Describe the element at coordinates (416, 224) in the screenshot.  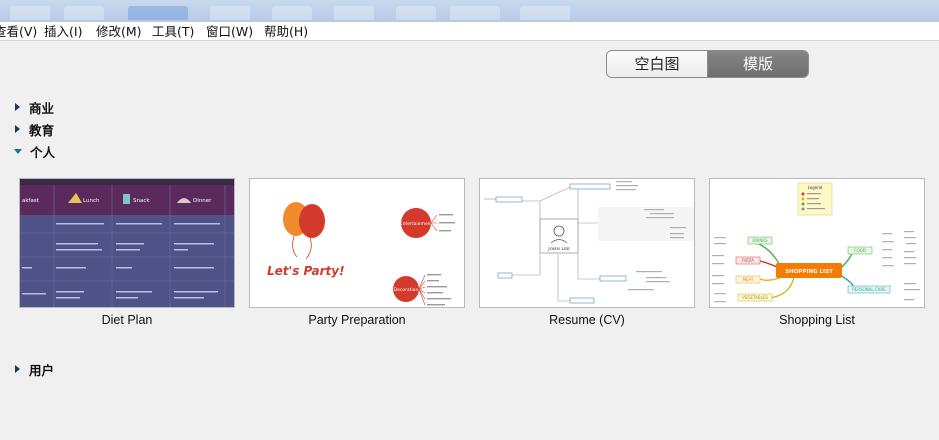
I see `node-label: Entertainment` at that location.